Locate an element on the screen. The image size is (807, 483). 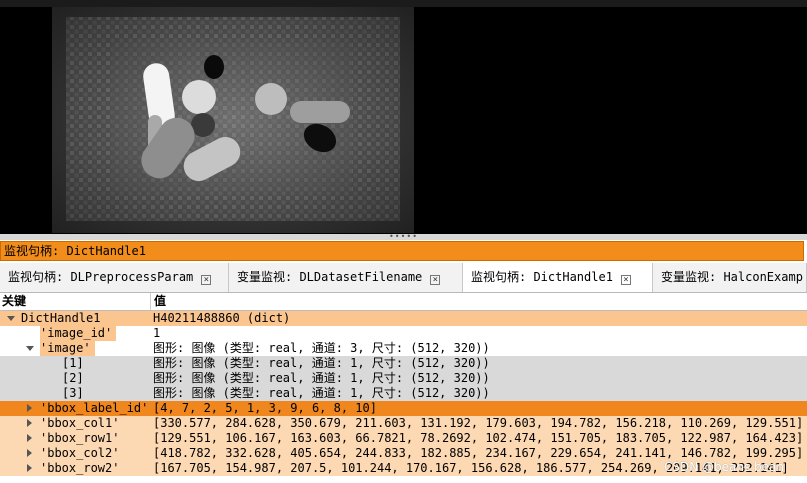
tab-halconexamp: 变量监视: HalconExamp is located at coordinates (730, 277).